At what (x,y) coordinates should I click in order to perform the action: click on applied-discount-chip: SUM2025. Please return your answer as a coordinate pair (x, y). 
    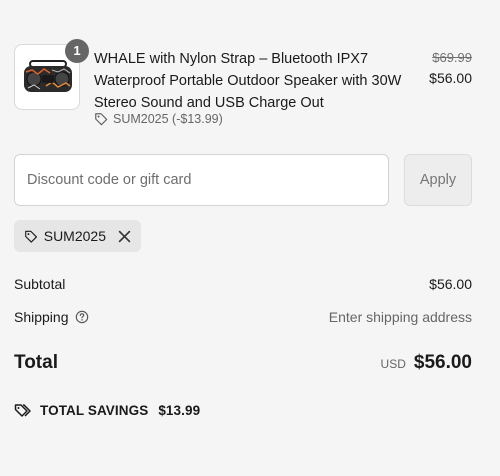
    Looking at the image, I should click on (77, 236).